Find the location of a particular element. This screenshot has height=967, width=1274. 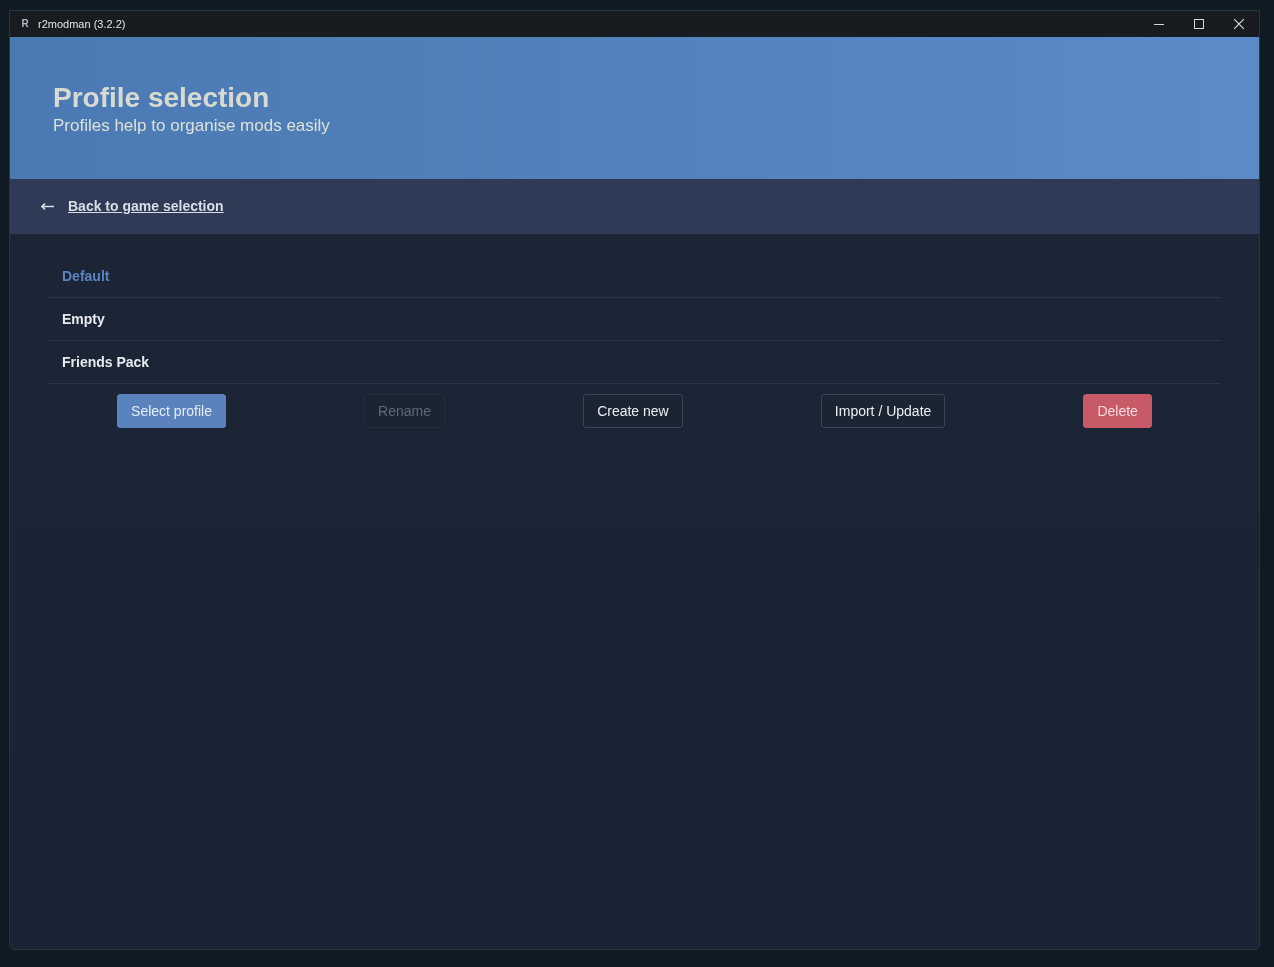

maximize-icon is located at coordinates (1199, 24).